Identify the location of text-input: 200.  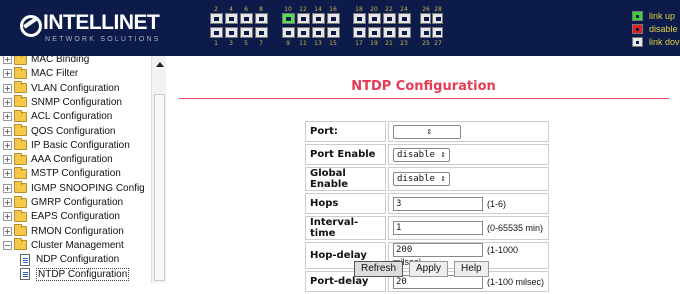
(438, 250).